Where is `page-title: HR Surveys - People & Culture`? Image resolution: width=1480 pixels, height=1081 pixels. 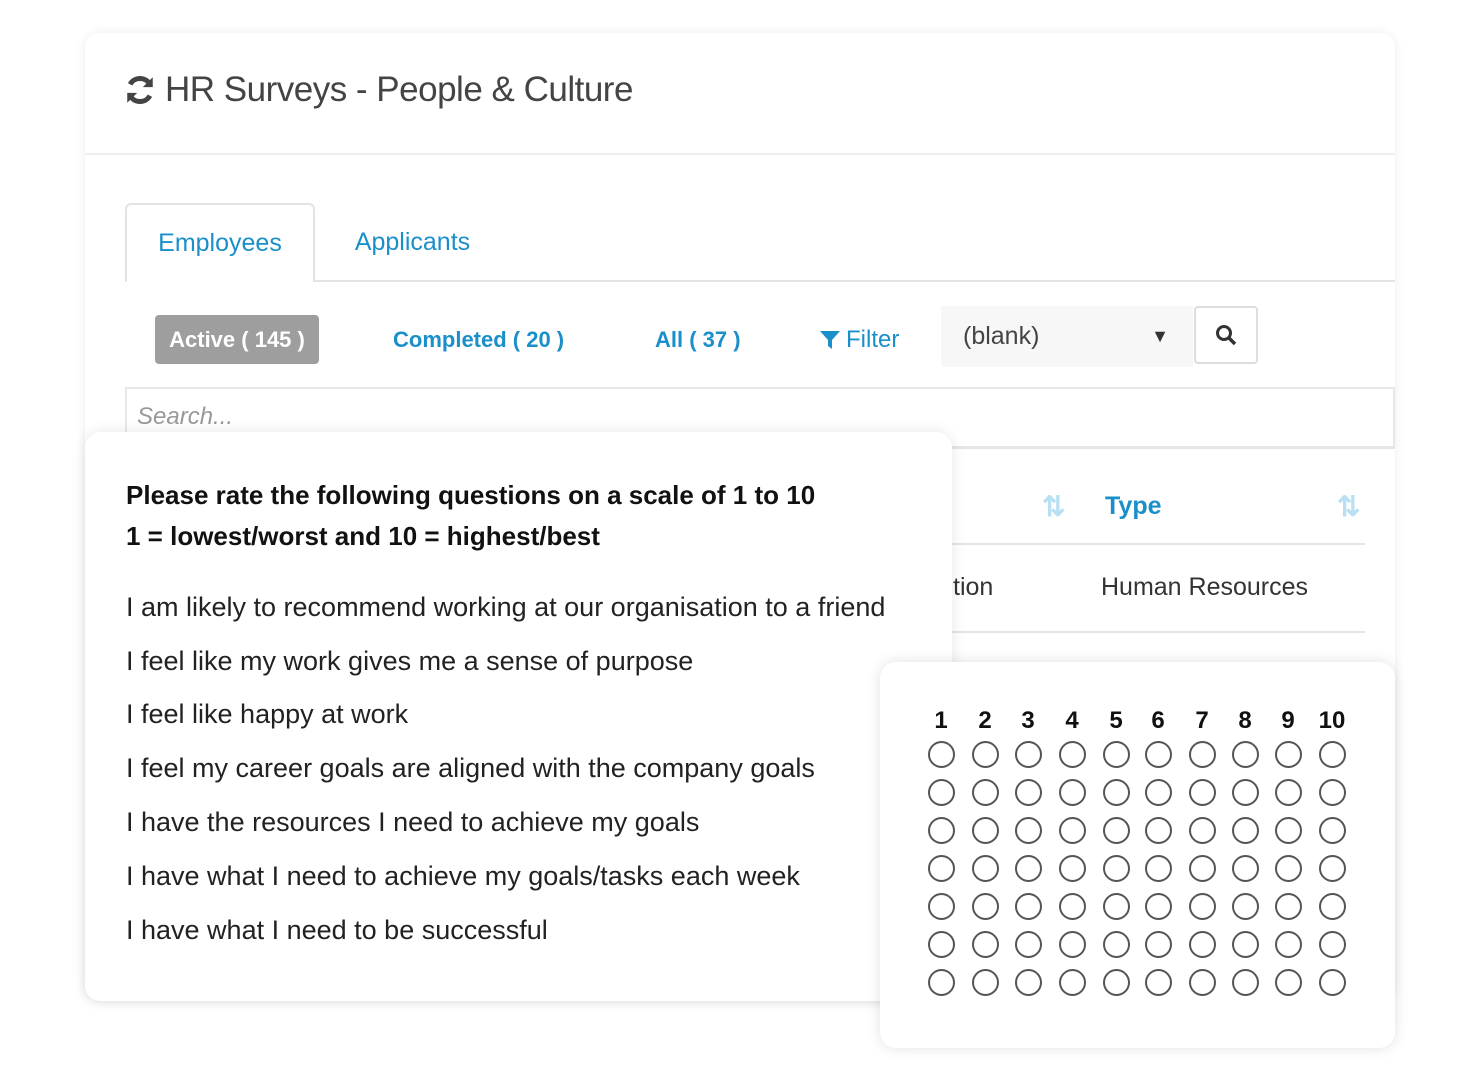 page-title: HR Surveys - People & Culture is located at coordinates (378, 90).